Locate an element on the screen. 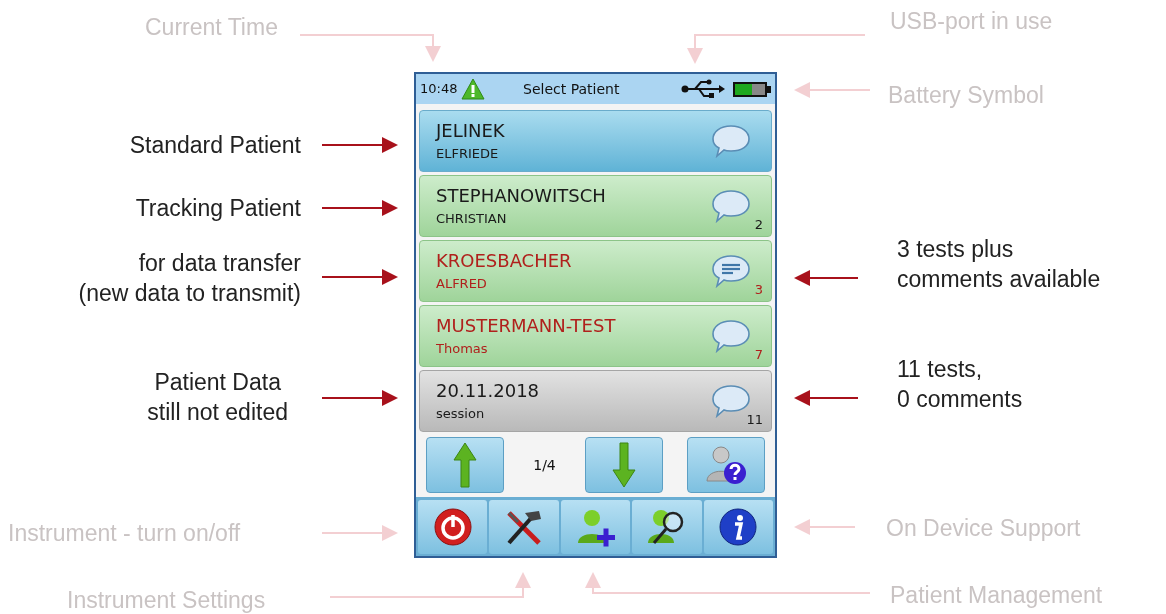 The width and height of the screenshot is (1166, 614). up-arrow-icon is located at coordinates (465, 465).